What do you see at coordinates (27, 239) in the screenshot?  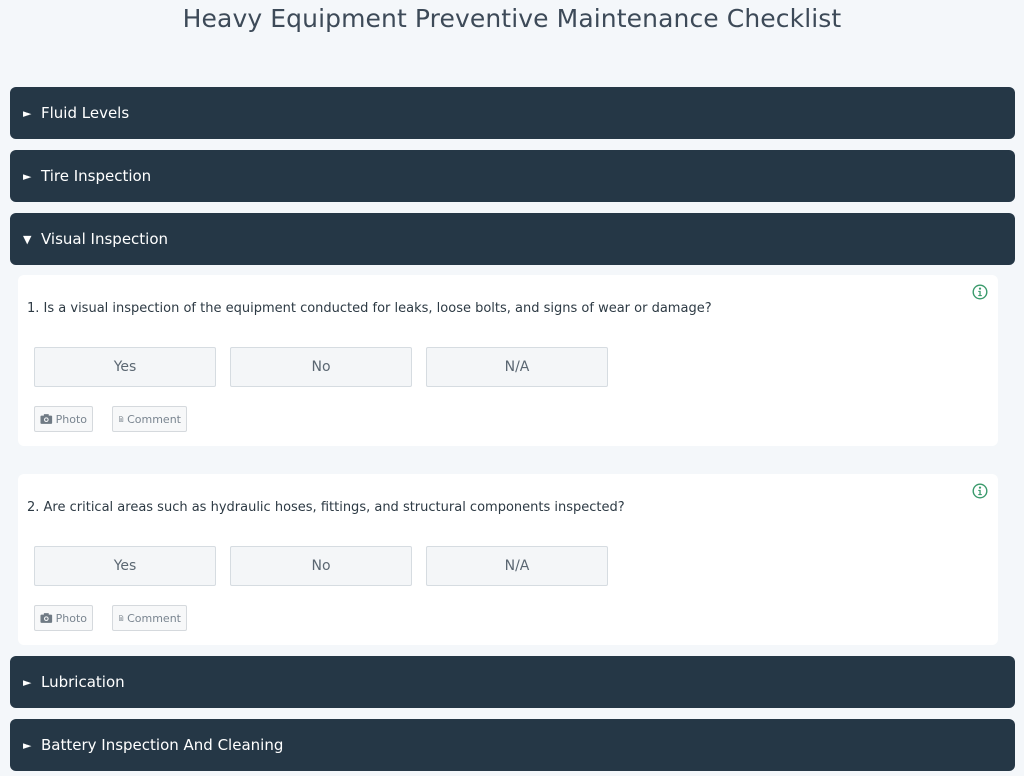 I see `collapse-caret-icon: ▼` at bounding box center [27, 239].